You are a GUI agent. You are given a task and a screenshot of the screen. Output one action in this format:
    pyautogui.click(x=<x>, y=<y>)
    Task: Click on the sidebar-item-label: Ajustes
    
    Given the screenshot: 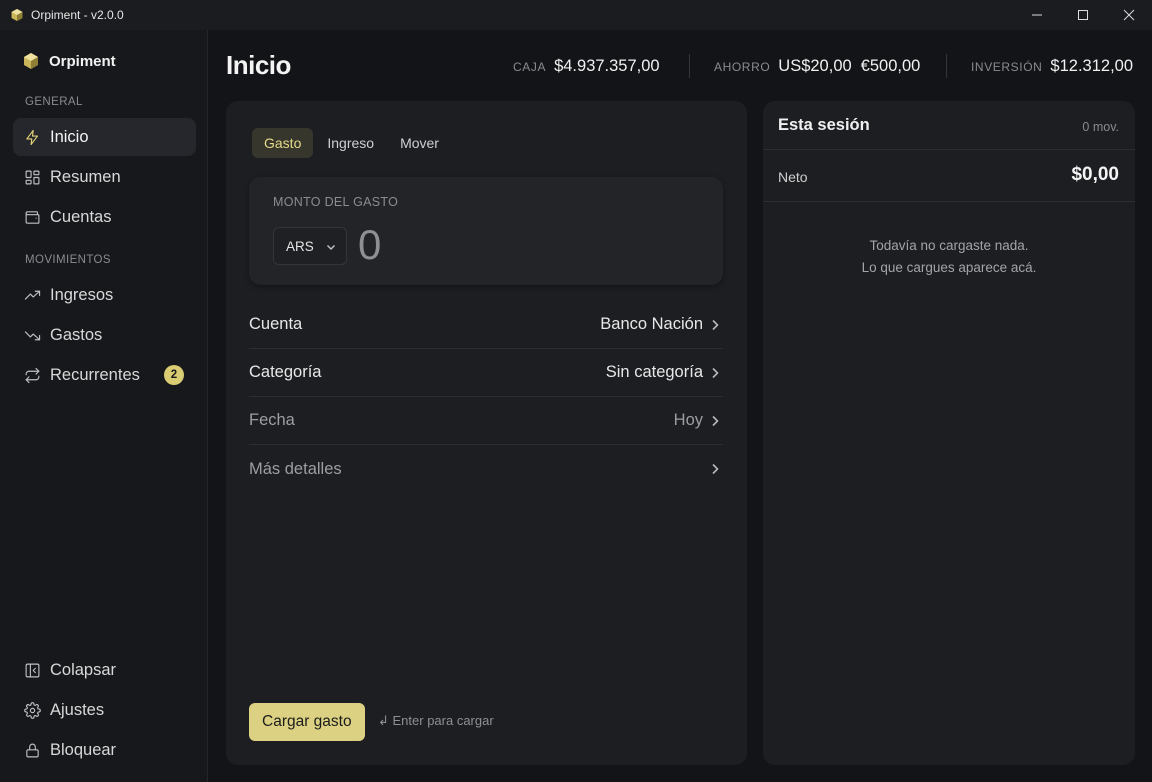 What is the action you would take?
    pyautogui.click(x=77, y=709)
    